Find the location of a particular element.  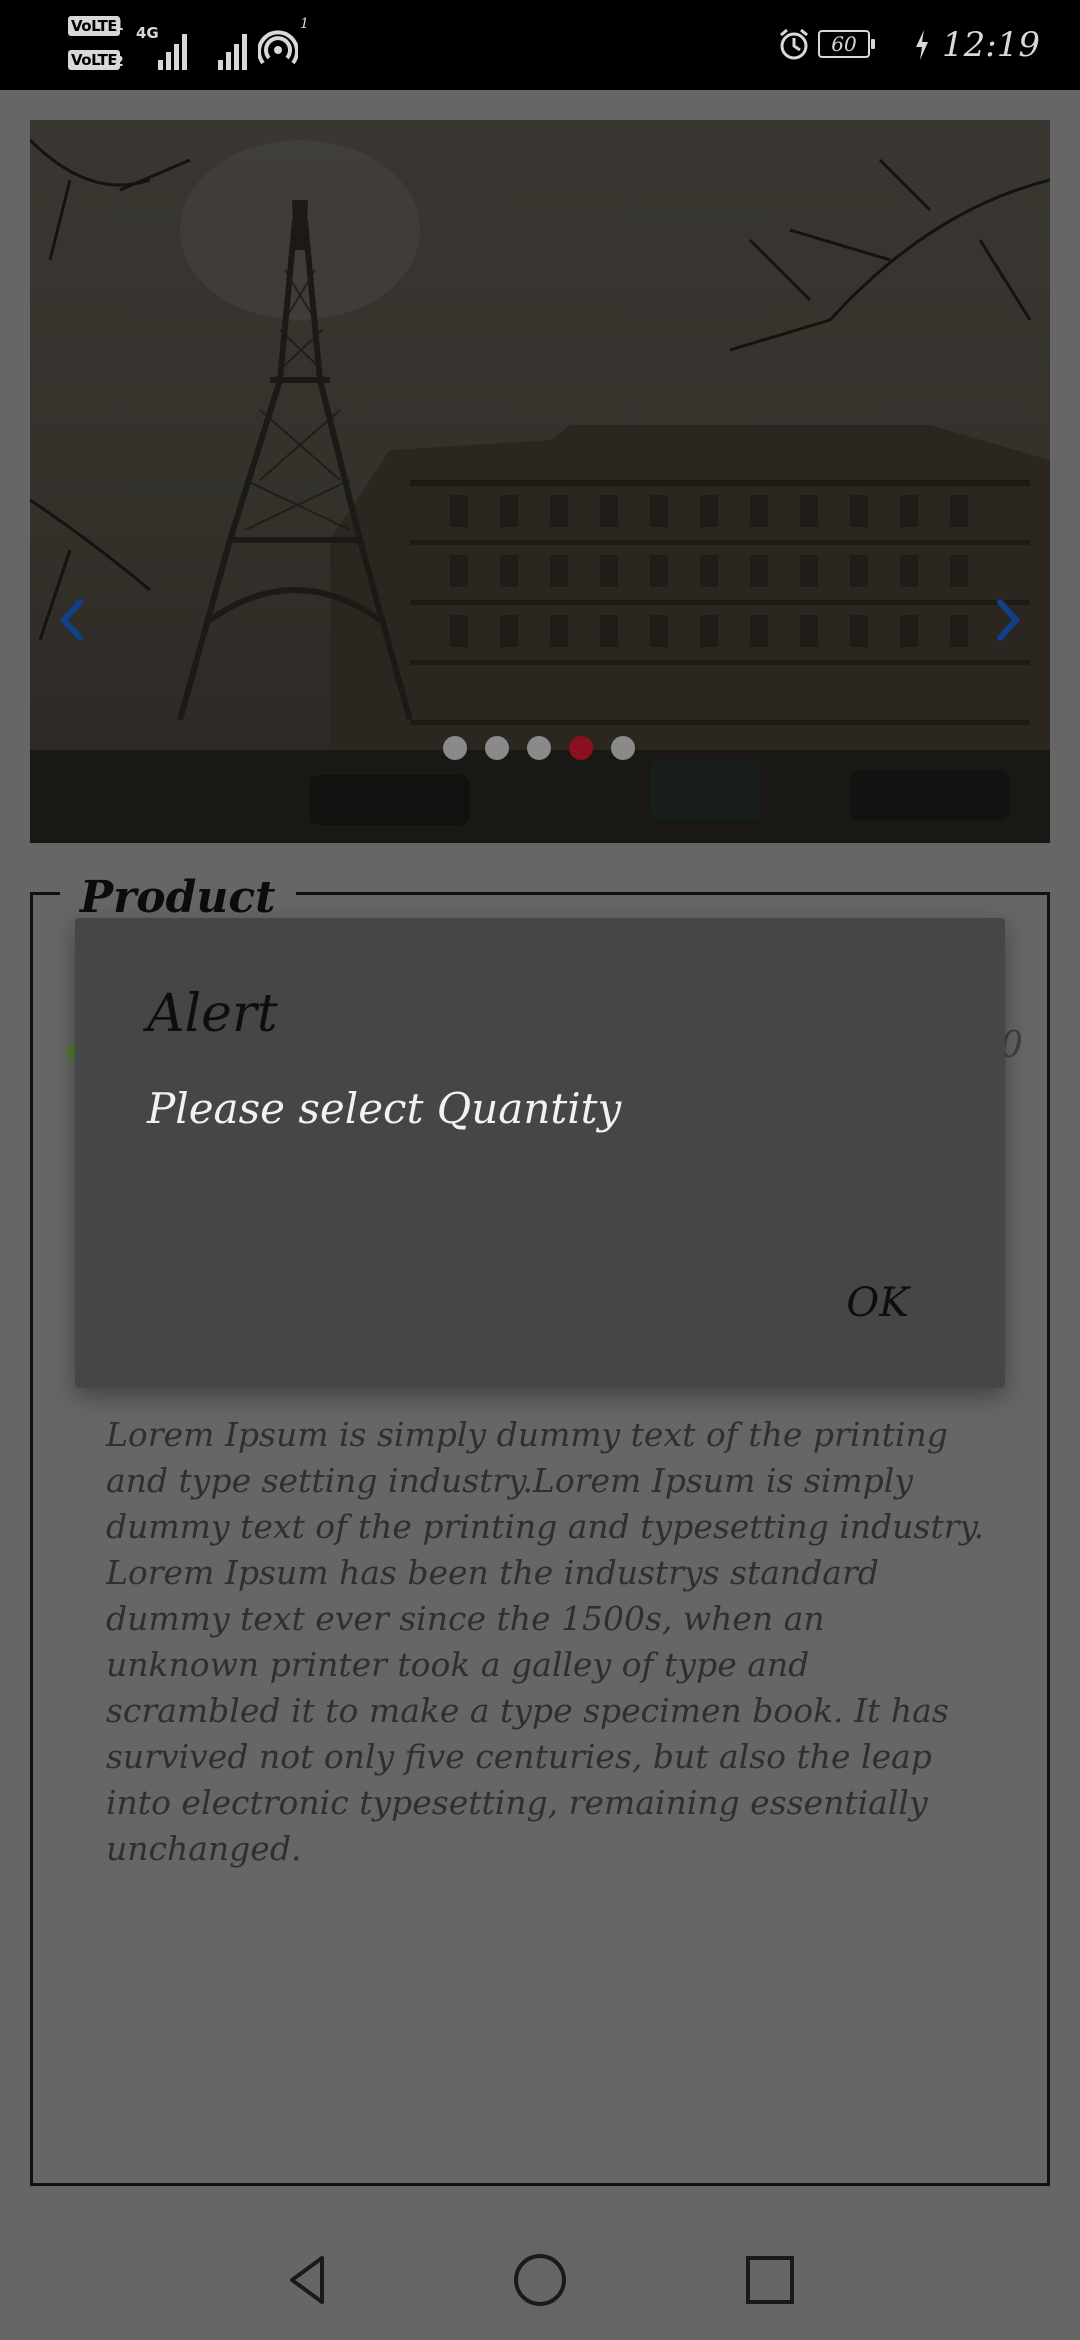

home-circle-icon is located at coordinates (540, 2280).